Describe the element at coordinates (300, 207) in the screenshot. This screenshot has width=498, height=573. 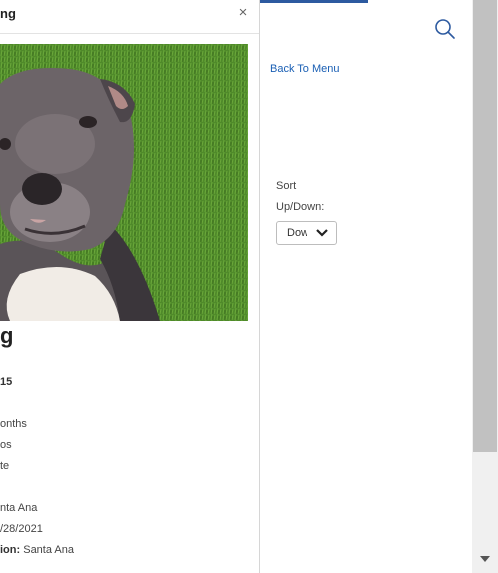
I see `sort-label-line2: Up/Down:` at that location.